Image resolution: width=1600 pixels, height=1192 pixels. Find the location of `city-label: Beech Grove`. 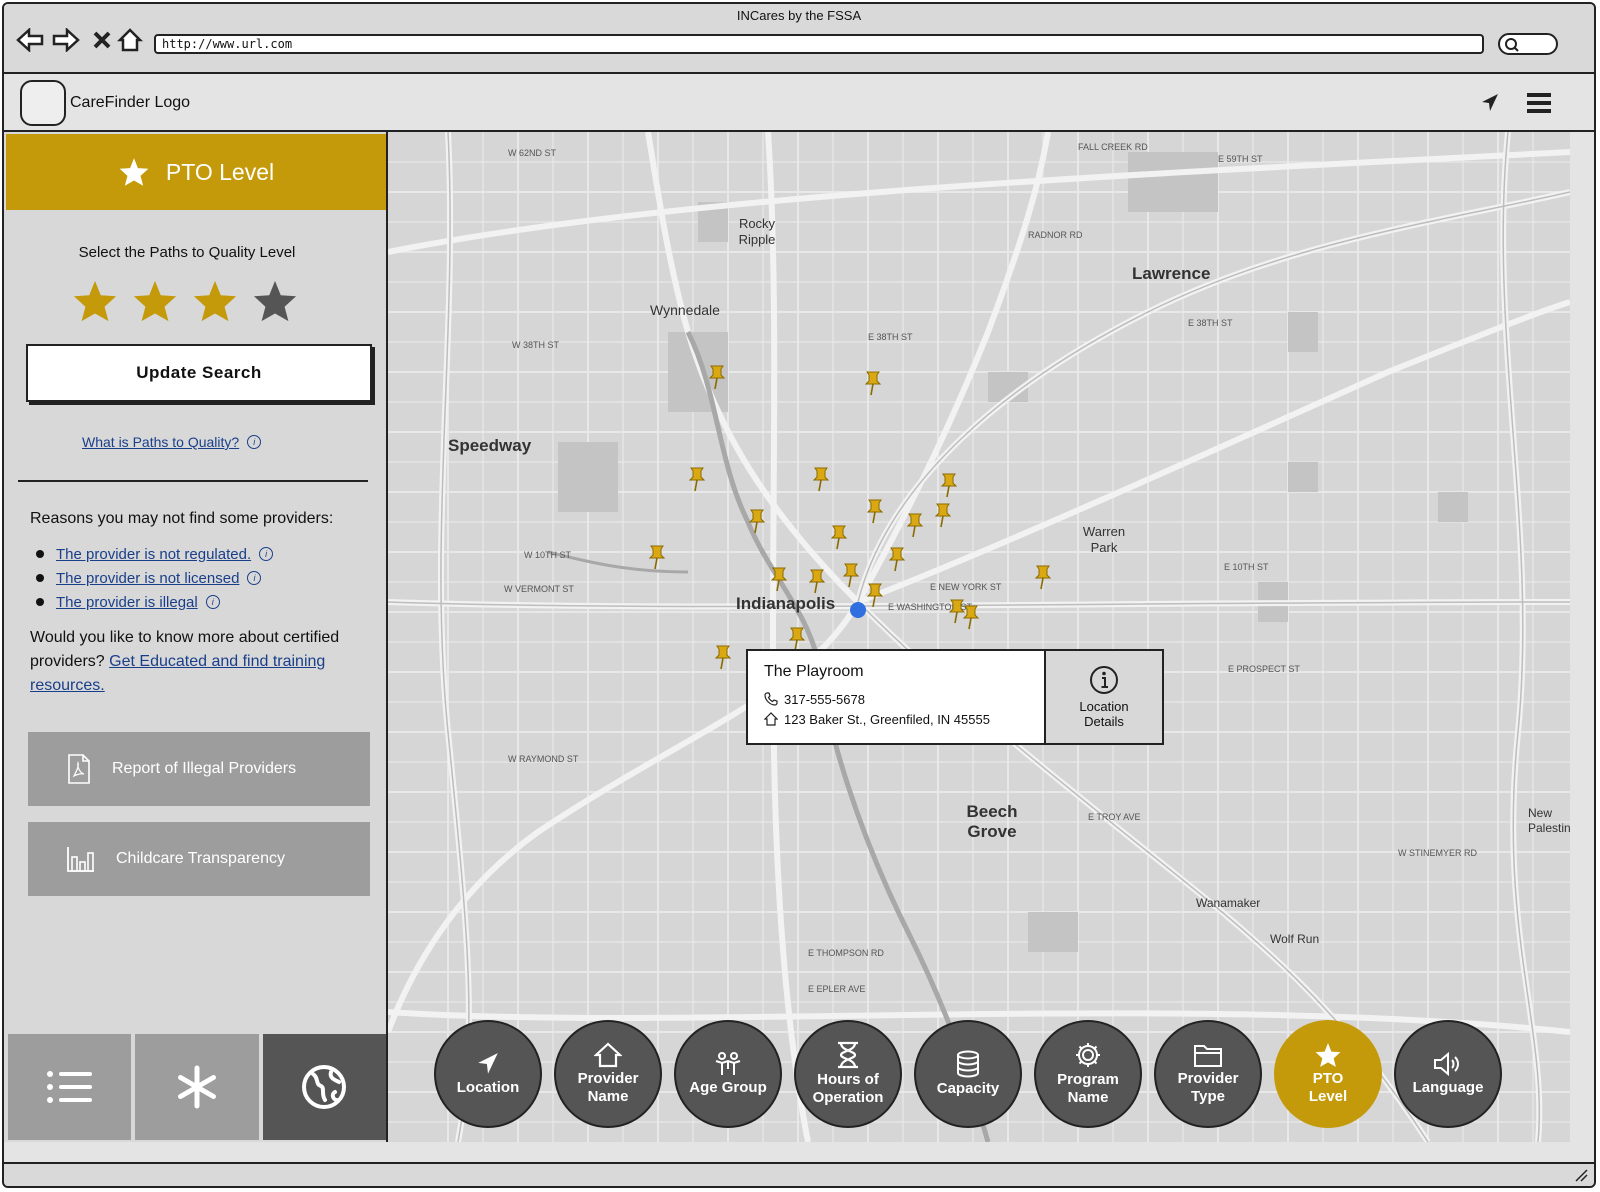

city-label: Beech Grove is located at coordinates (992, 821).